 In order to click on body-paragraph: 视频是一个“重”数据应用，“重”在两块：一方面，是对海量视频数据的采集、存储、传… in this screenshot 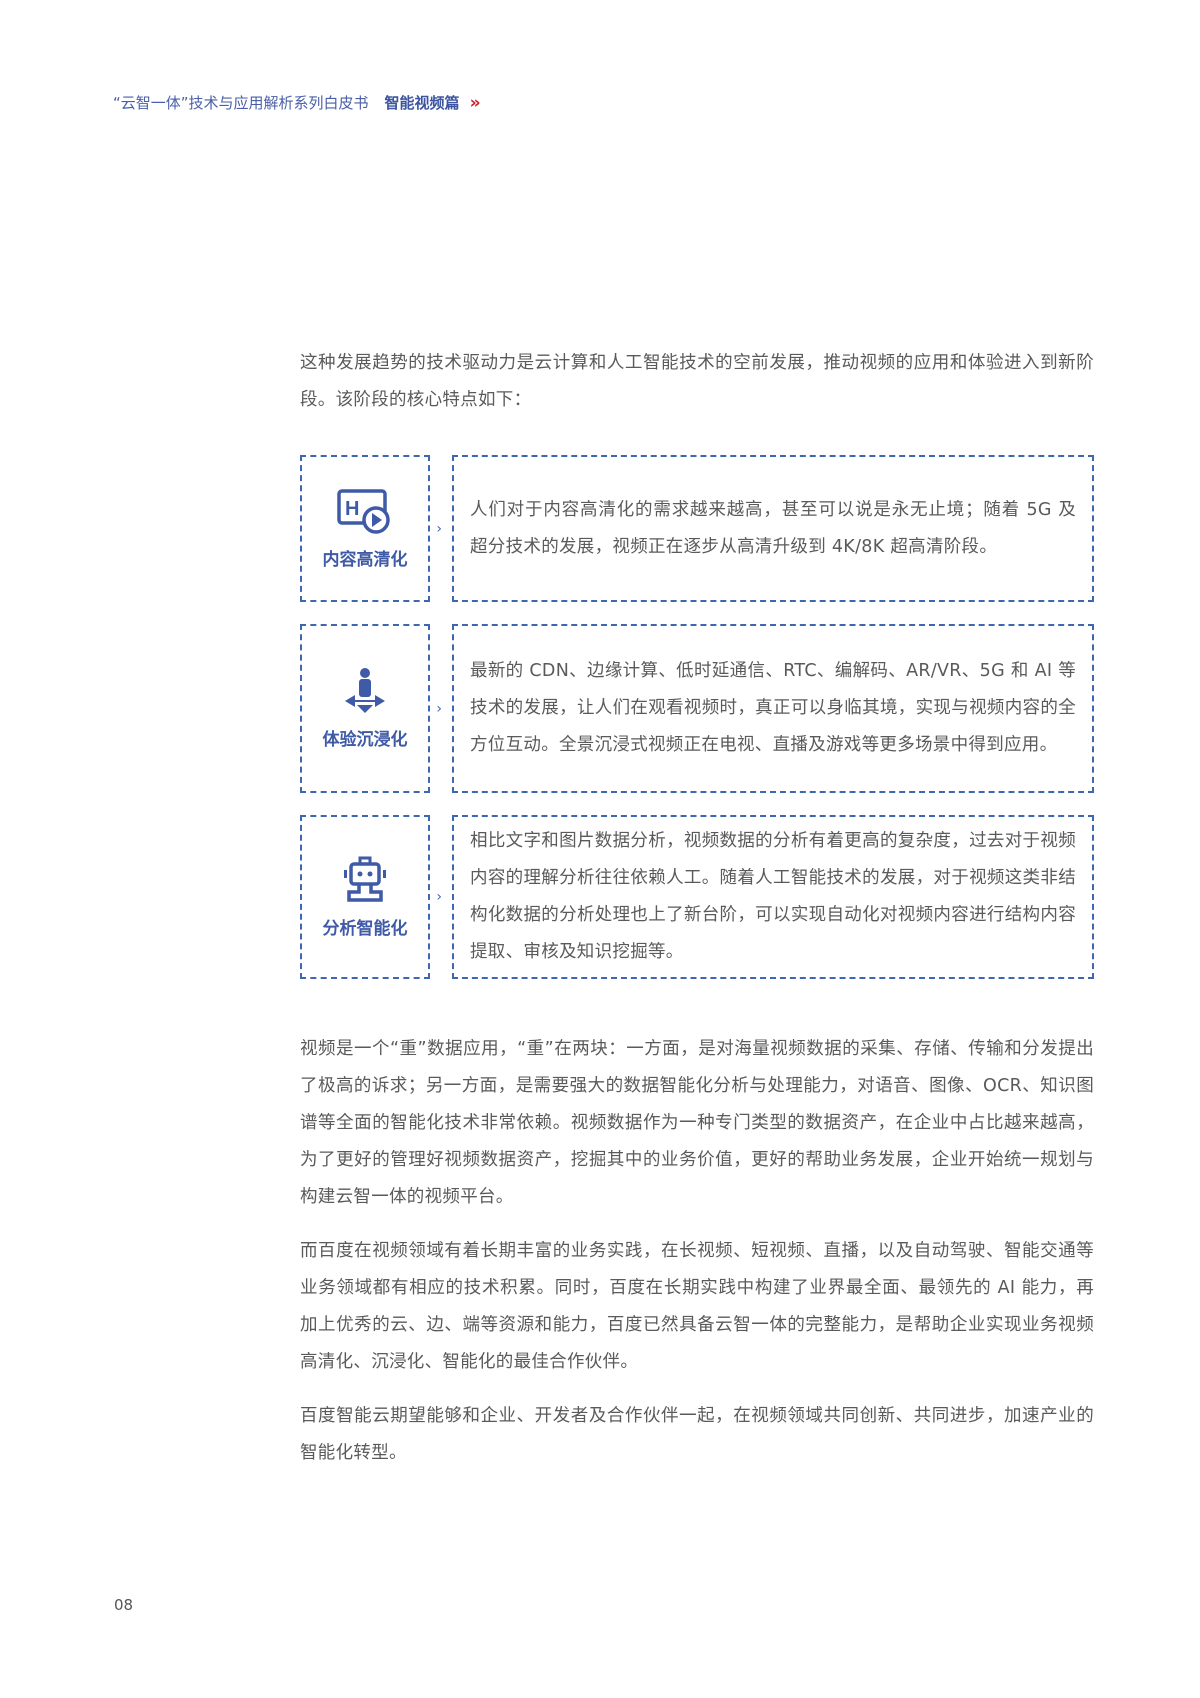, I will do `click(697, 1123)`.